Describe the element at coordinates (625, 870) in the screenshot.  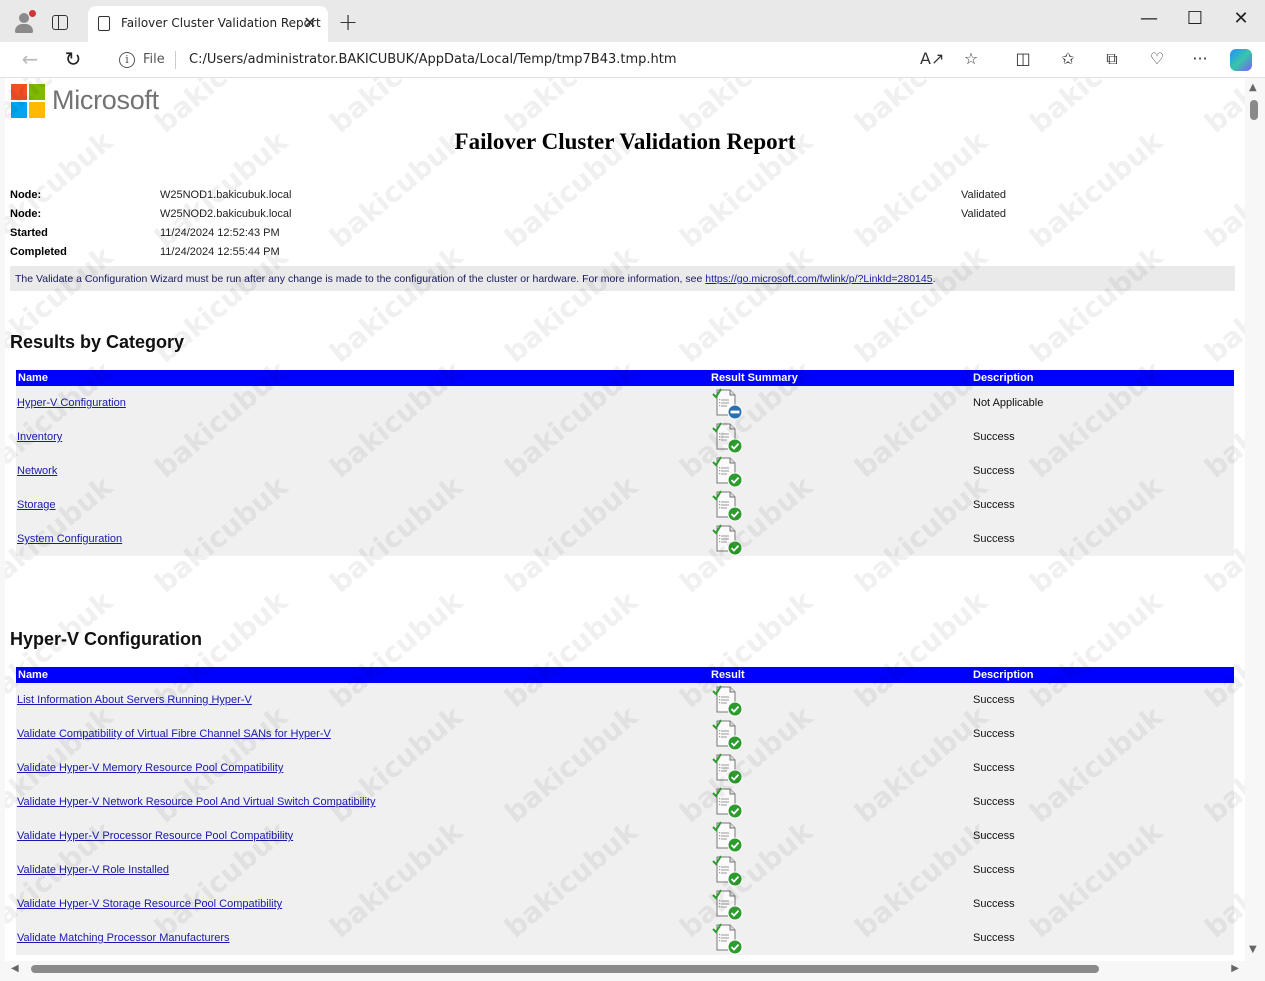
I see `table-row: Validate Hyper-V Role Installed Success` at that location.